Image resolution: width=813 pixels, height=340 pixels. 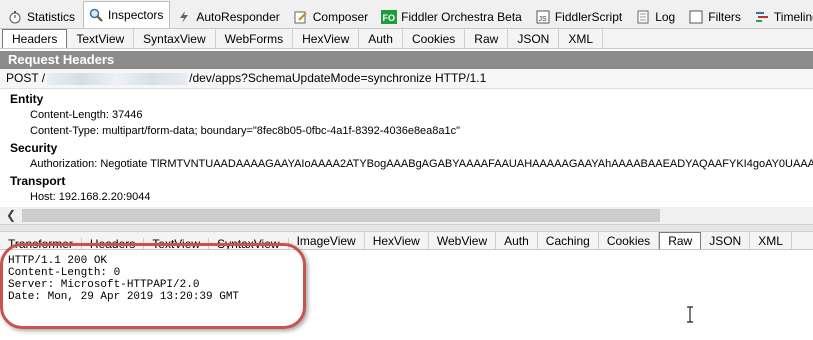 What do you see at coordinates (690, 314) in the screenshot?
I see `text-cursor-icon` at bounding box center [690, 314].